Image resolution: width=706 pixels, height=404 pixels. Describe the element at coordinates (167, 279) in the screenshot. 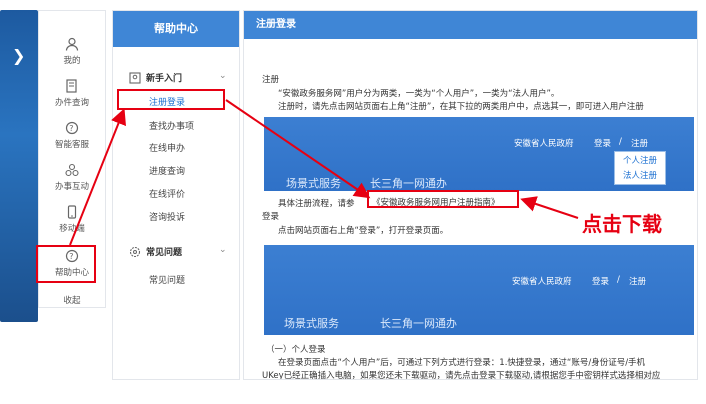

I see `sub-item-faq: 常见问题` at that location.